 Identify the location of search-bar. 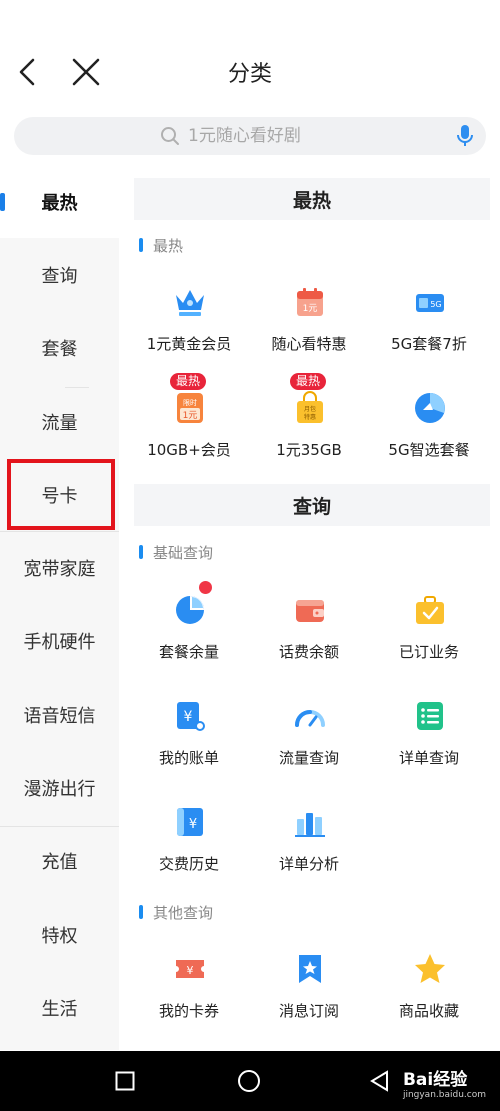
(250, 136).